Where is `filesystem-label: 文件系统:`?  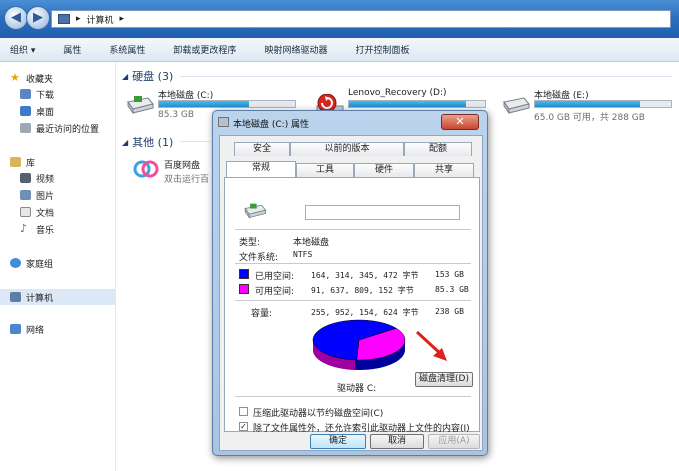
filesystem-label: 文件系统: is located at coordinates (259, 258).